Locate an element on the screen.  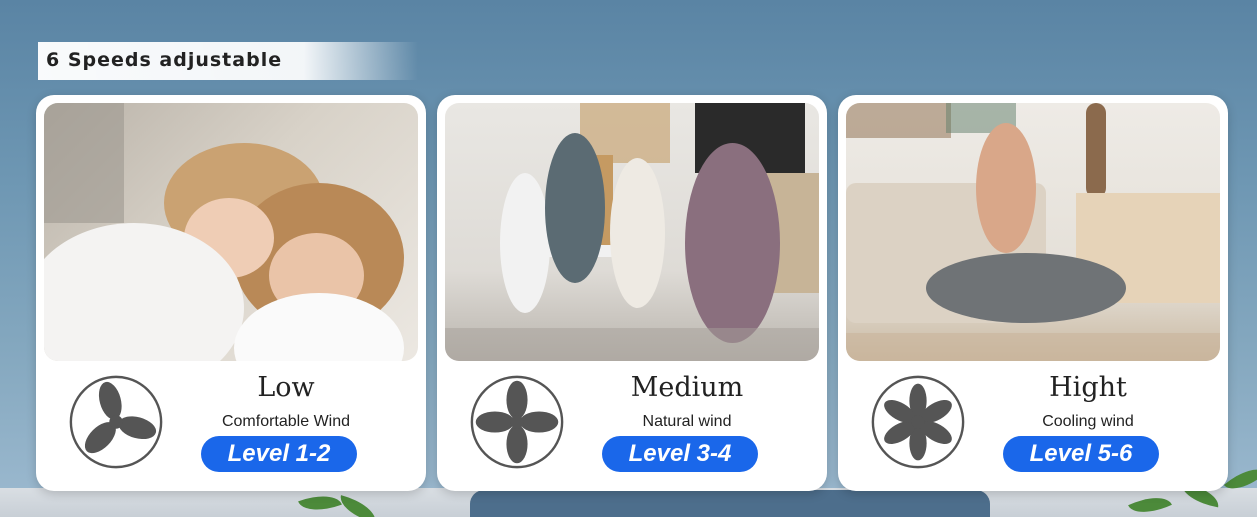
level-badge: Level 1-2 is located at coordinates (279, 454).